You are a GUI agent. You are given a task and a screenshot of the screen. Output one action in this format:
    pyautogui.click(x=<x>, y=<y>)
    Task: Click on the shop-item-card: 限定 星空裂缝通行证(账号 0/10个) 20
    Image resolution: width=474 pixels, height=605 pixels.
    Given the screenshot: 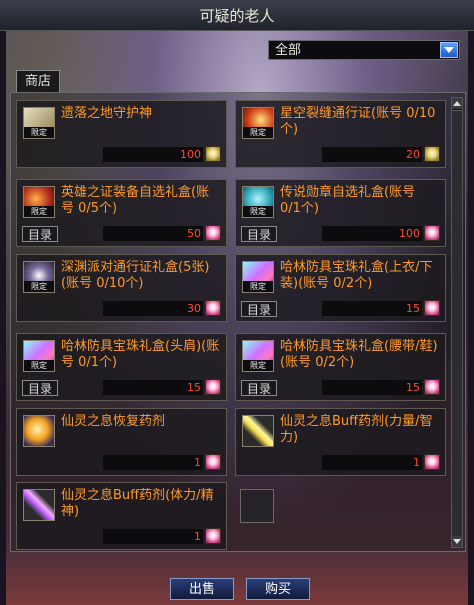 What is the action you would take?
    pyautogui.click(x=340, y=134)
    